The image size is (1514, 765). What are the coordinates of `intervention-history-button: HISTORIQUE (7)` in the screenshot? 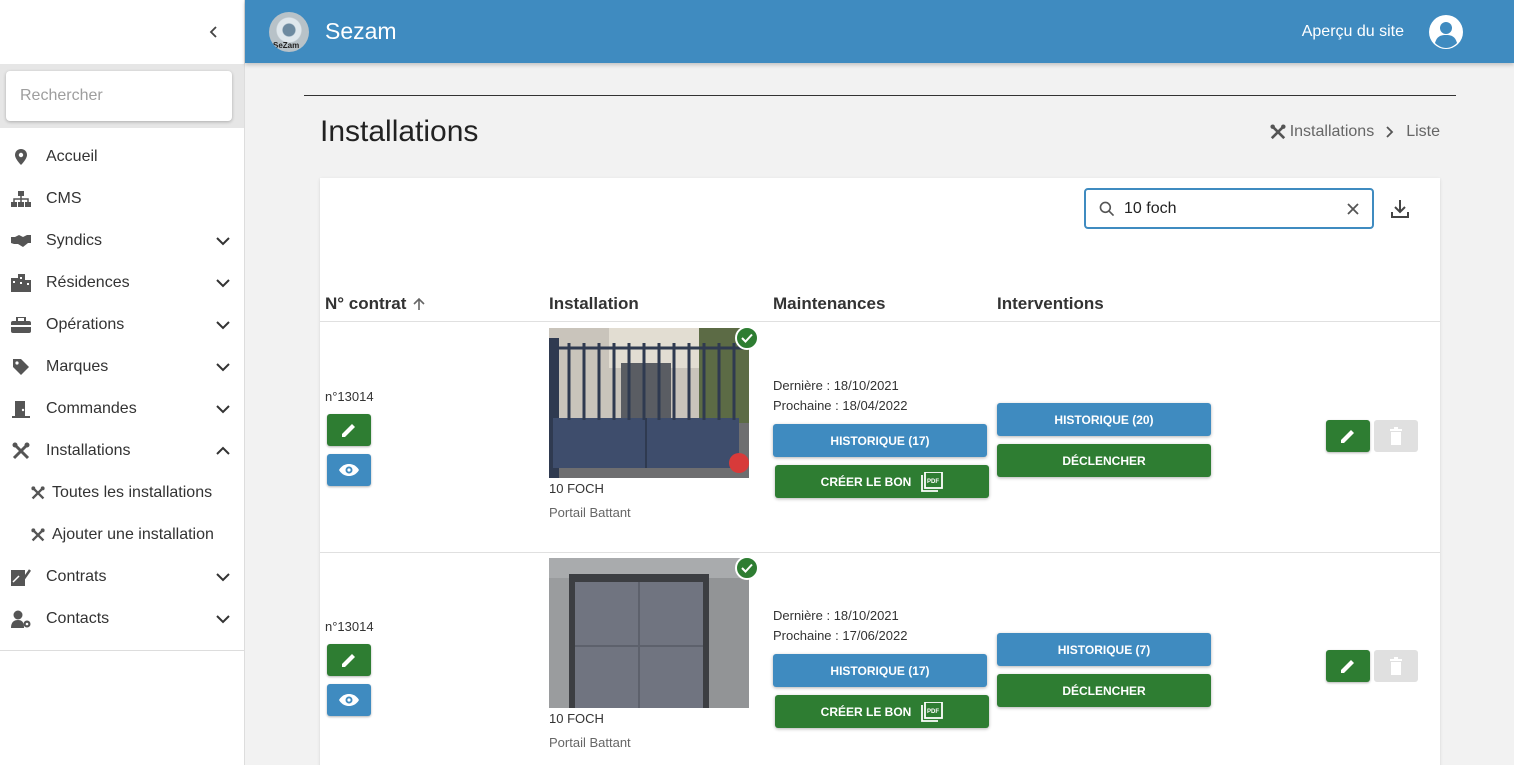 It's located at (1104, 649).